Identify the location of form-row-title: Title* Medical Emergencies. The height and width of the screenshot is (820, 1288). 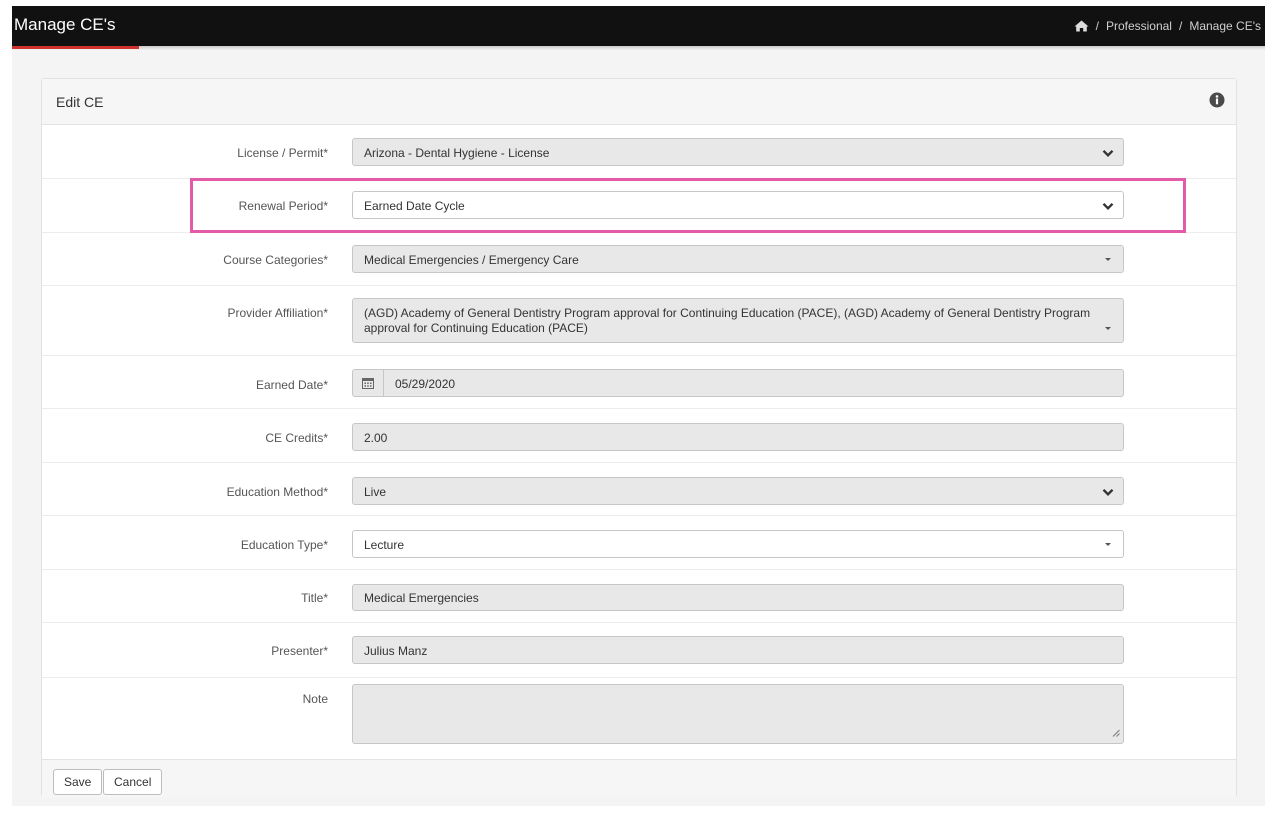
(639, 596).